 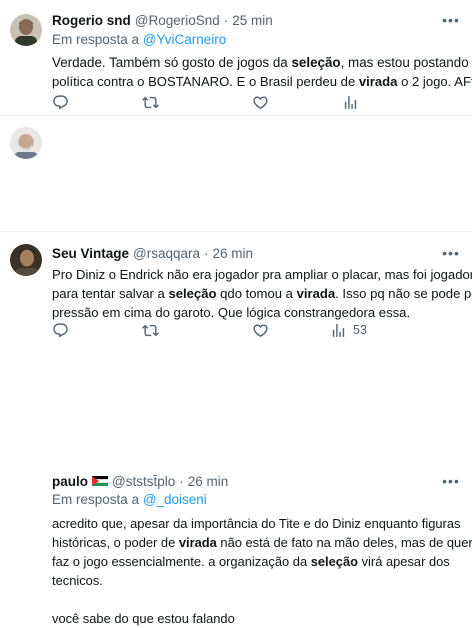 I want to click on retweet-icon, so click(x=150, y=102).